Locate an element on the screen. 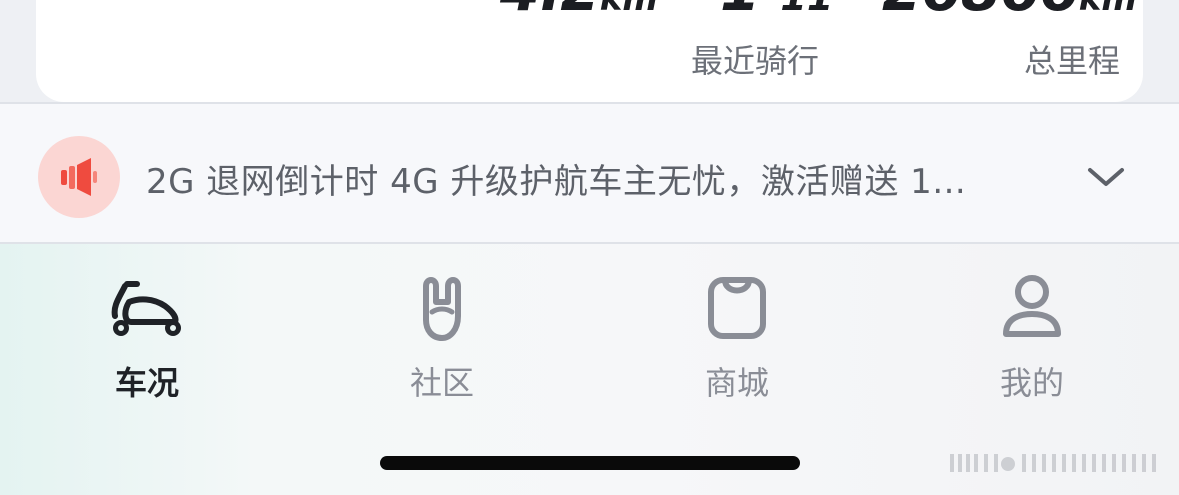 This screenshot has height=495, width=1179. distance-value: 4.2 is located at coordinates (550, 12).